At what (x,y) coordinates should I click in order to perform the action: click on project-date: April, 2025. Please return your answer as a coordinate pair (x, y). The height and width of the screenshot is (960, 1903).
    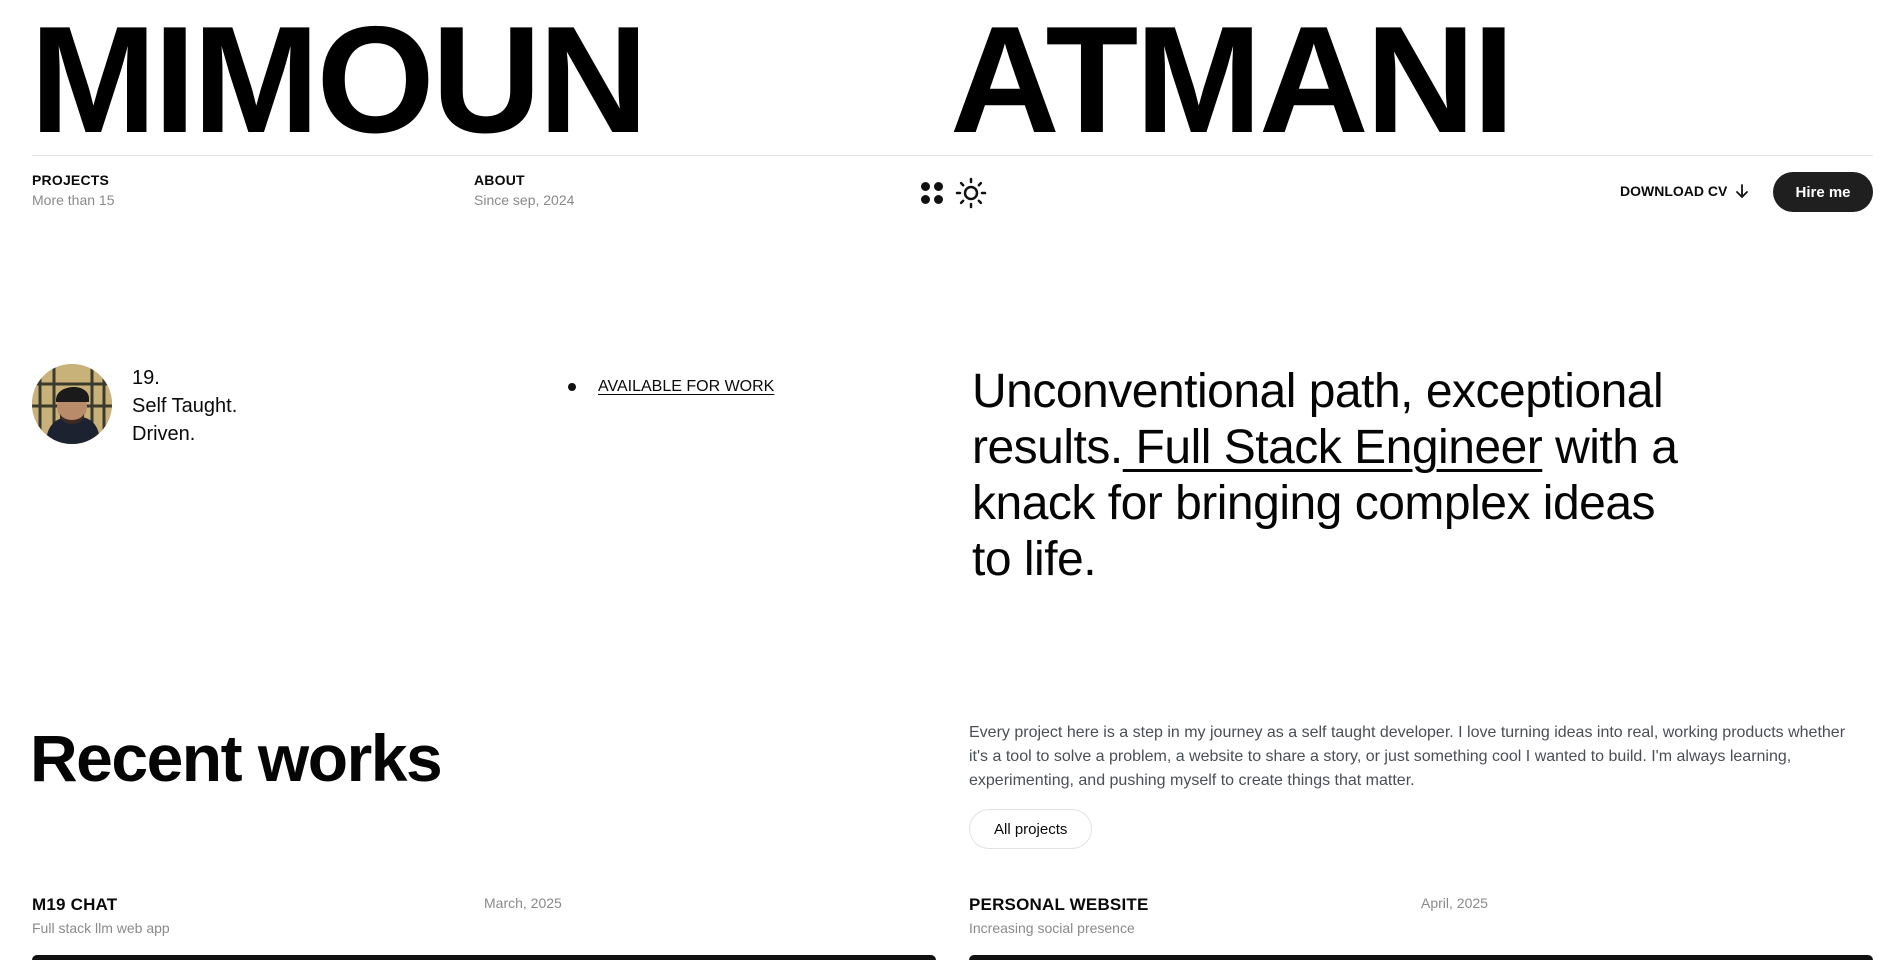
    Looking at the image, I should click on (1454, 903).